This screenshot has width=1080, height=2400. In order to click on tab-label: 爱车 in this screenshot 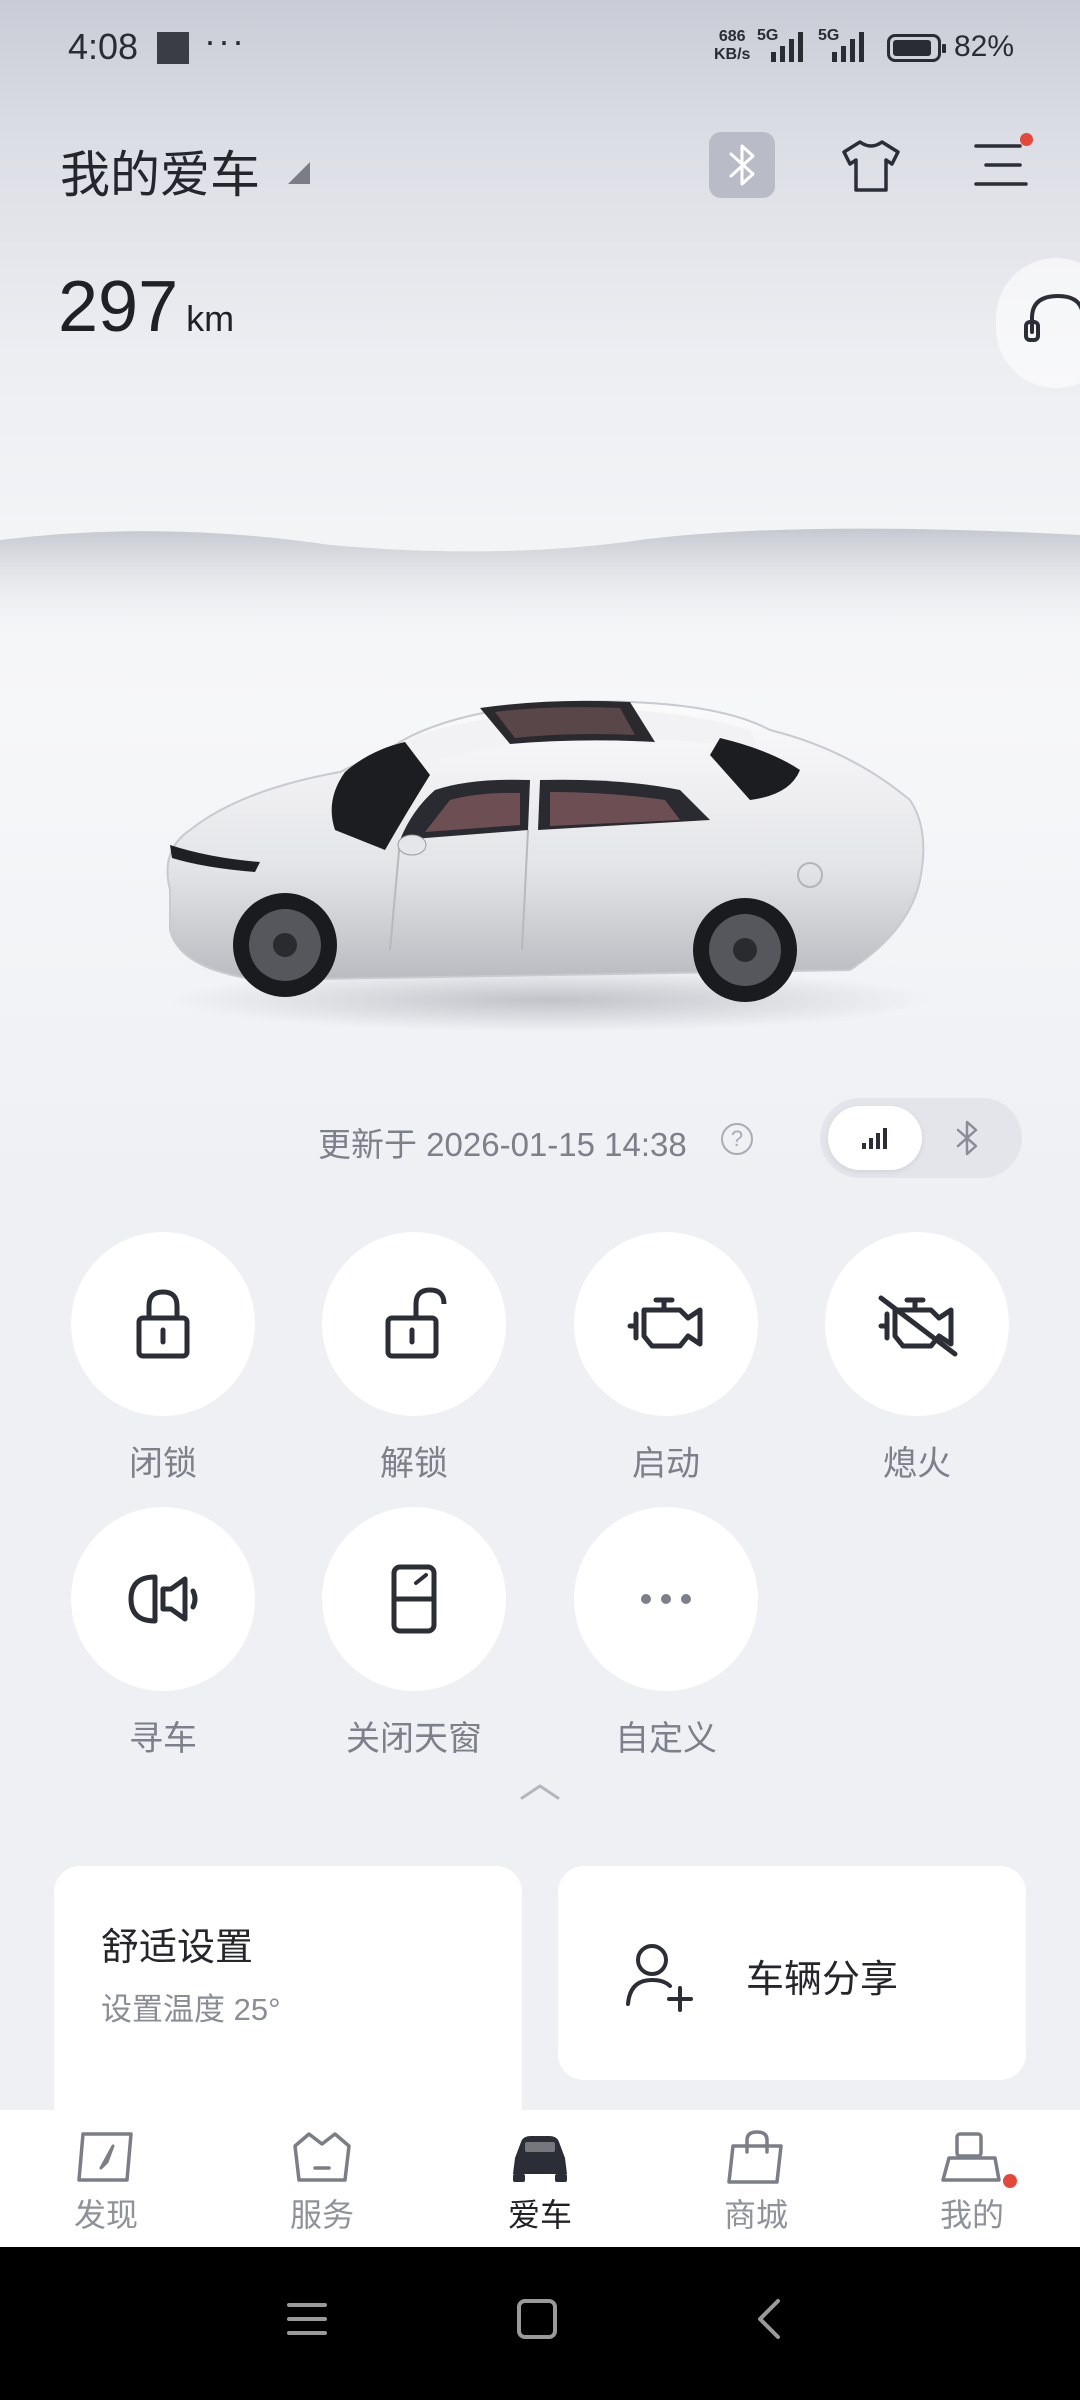, I will do `click(539, 2215)`.